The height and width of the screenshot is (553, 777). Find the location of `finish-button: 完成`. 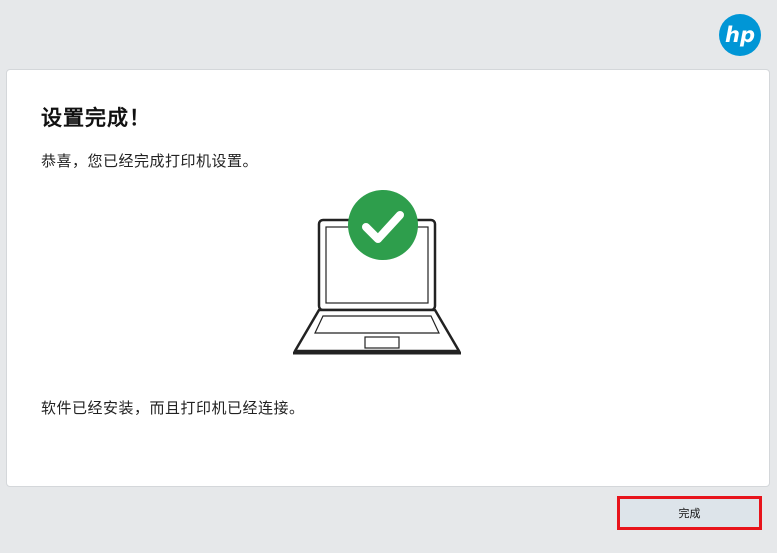

finish-button: 完成 is located at coordinates (689, 513).